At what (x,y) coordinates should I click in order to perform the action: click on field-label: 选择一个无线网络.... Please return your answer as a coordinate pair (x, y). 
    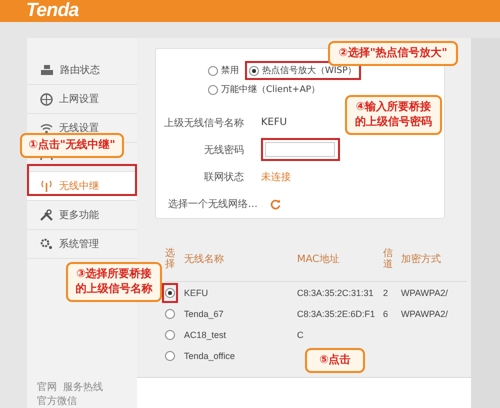
    Looking at the image, I should click on (213, 205).